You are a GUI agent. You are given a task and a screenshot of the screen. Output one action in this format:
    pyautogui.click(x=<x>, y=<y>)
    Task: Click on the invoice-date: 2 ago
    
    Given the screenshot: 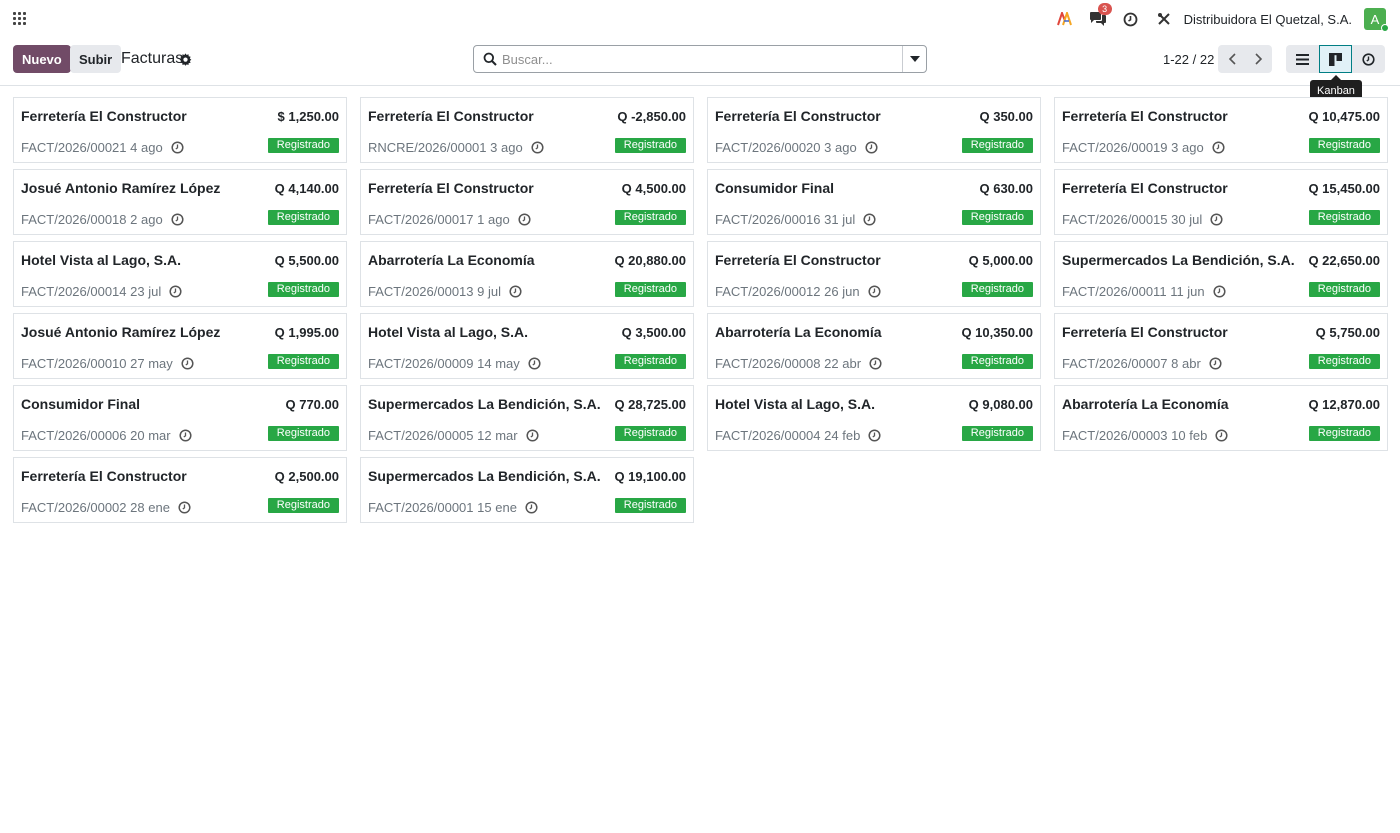 What is the action you would take?
    pyautogui.click(x=146, y=219)
    